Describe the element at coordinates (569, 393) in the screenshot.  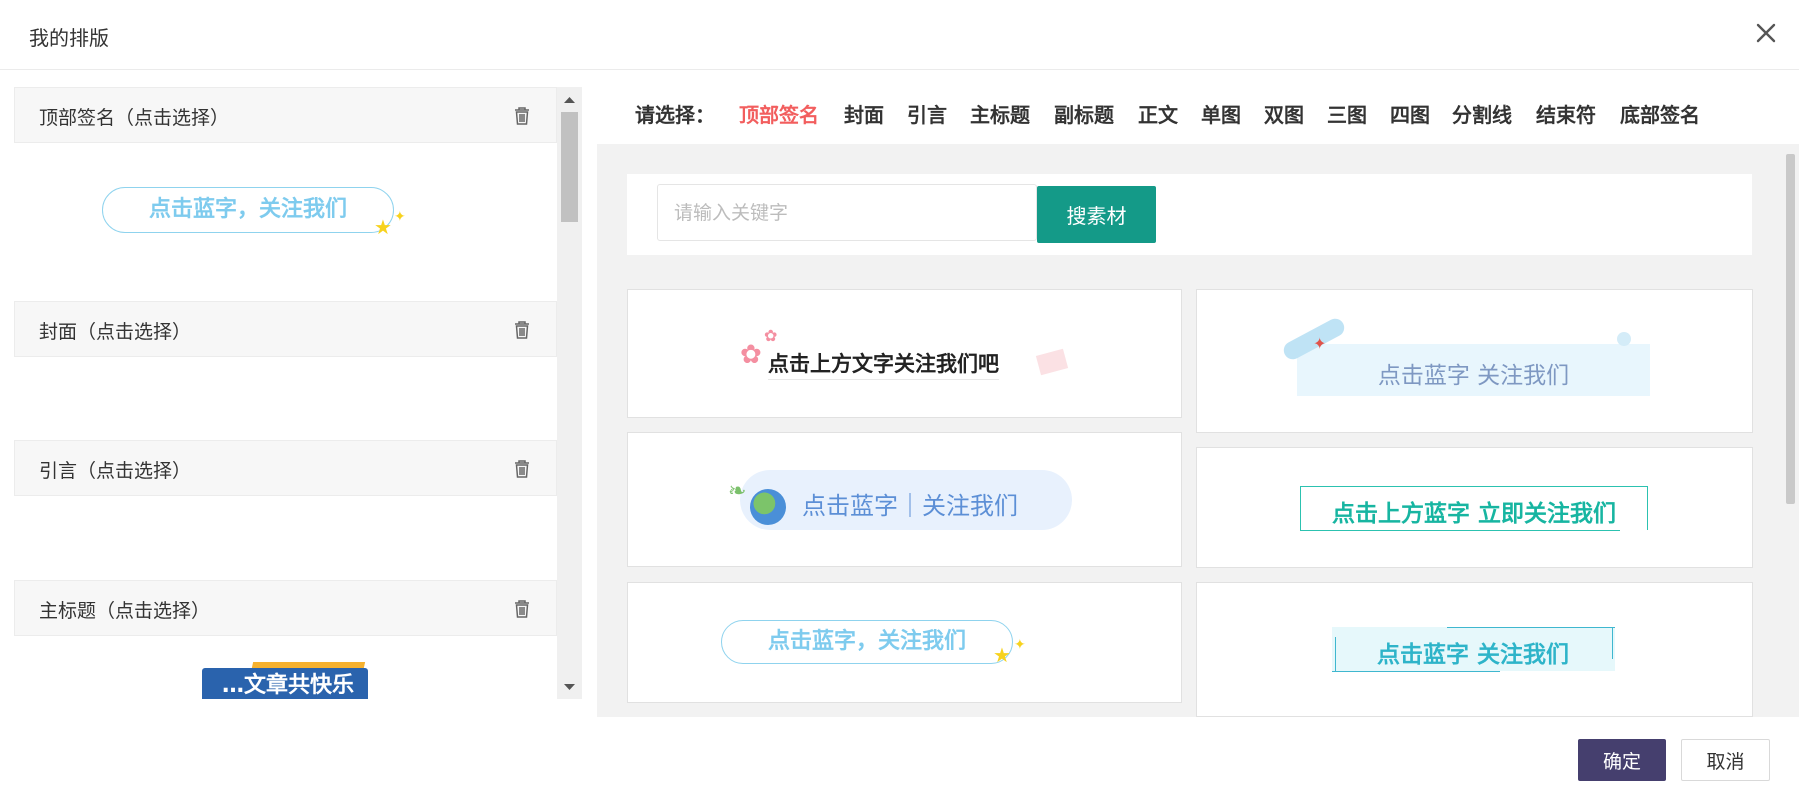
I see `left-scrollbar` at that location.